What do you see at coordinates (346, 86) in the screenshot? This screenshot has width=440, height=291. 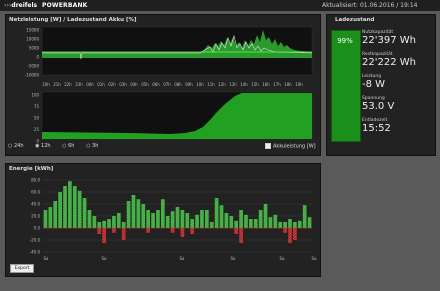 I see `battery-bar` at bounding box center [346, 86].